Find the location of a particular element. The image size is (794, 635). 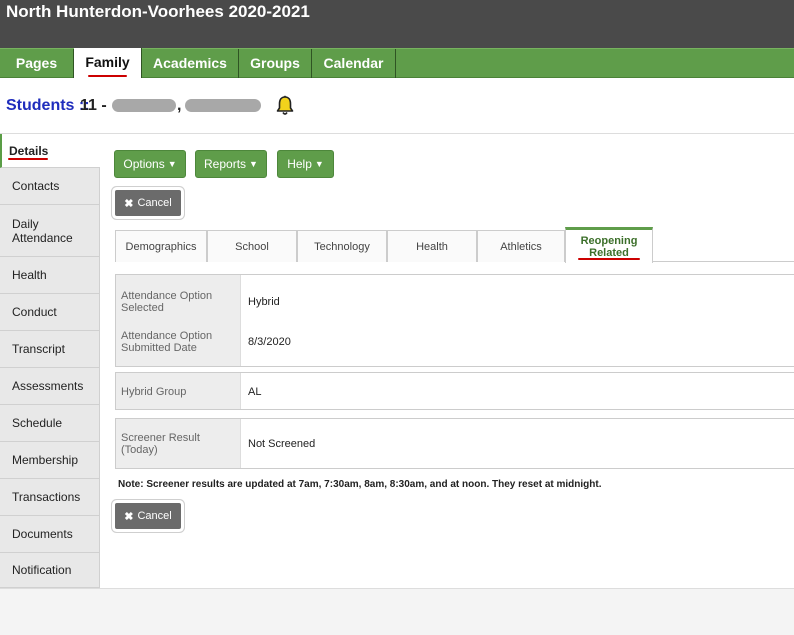

sidebar-item-daily-attendance: Daily Attendance is located at coordinates (50, 231).